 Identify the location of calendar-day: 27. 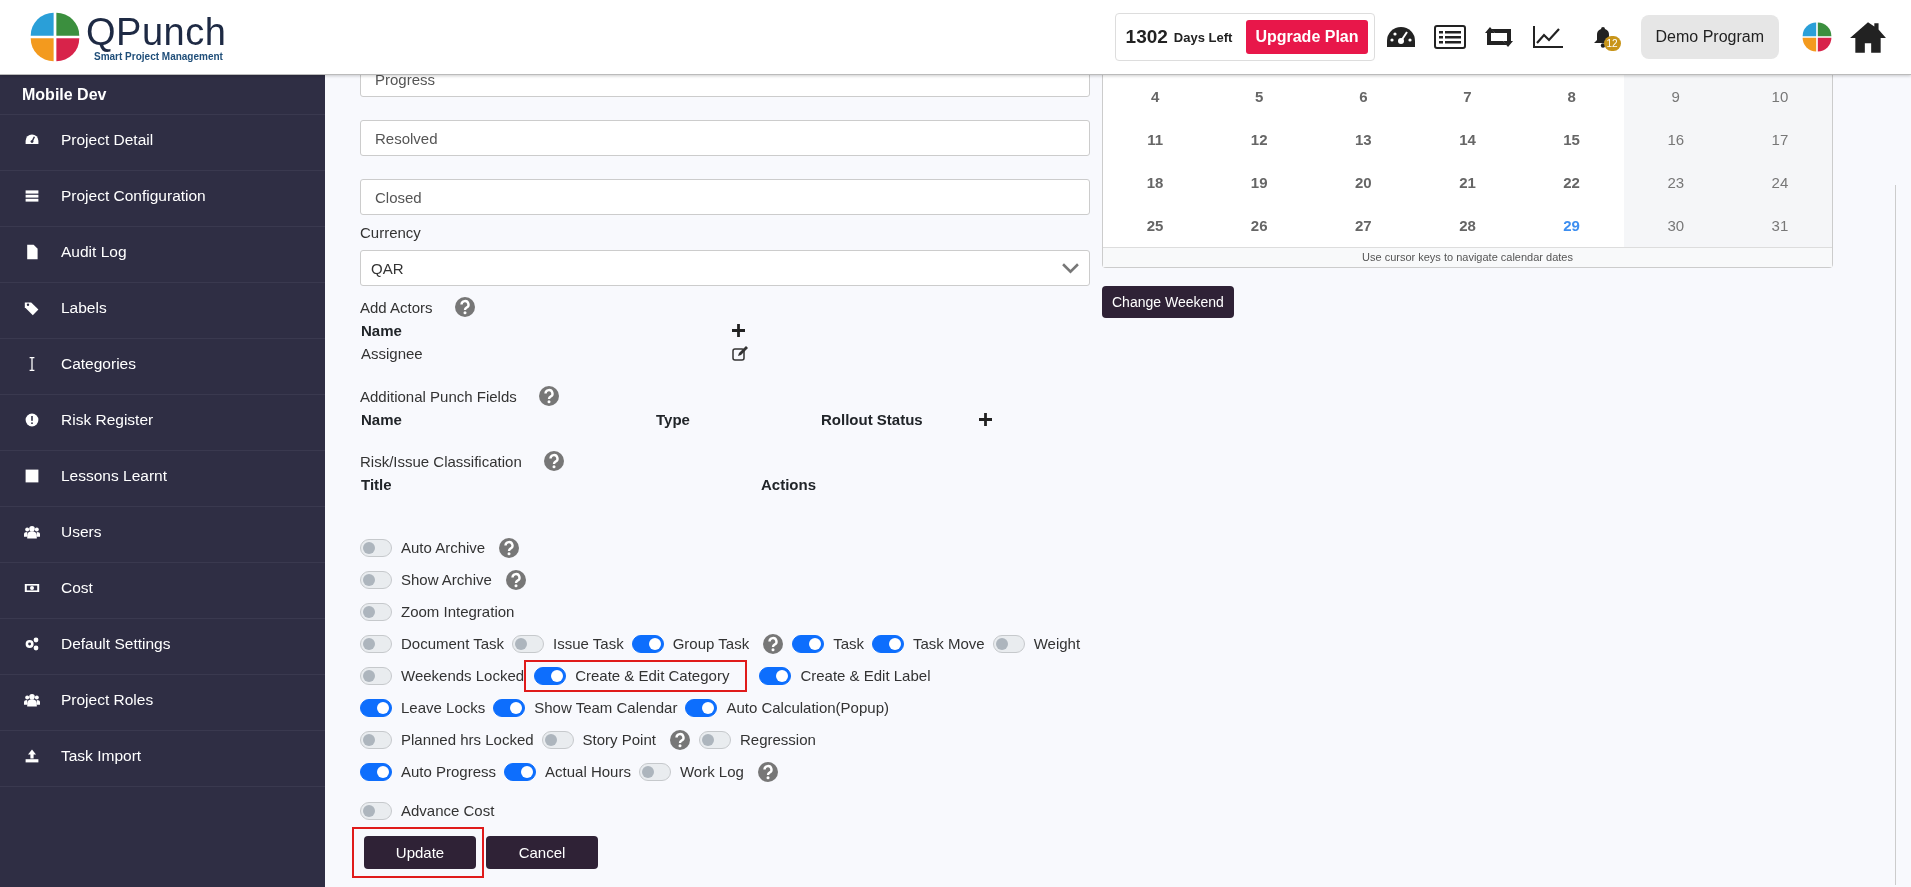
(1363, 225).